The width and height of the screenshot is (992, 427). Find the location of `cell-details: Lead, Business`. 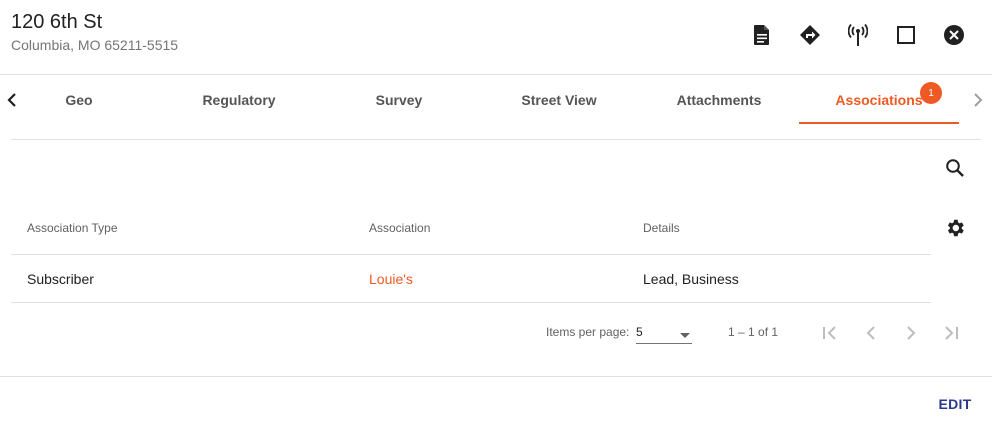

cell-details: Lead, Business is located at coordinates (691, 279).